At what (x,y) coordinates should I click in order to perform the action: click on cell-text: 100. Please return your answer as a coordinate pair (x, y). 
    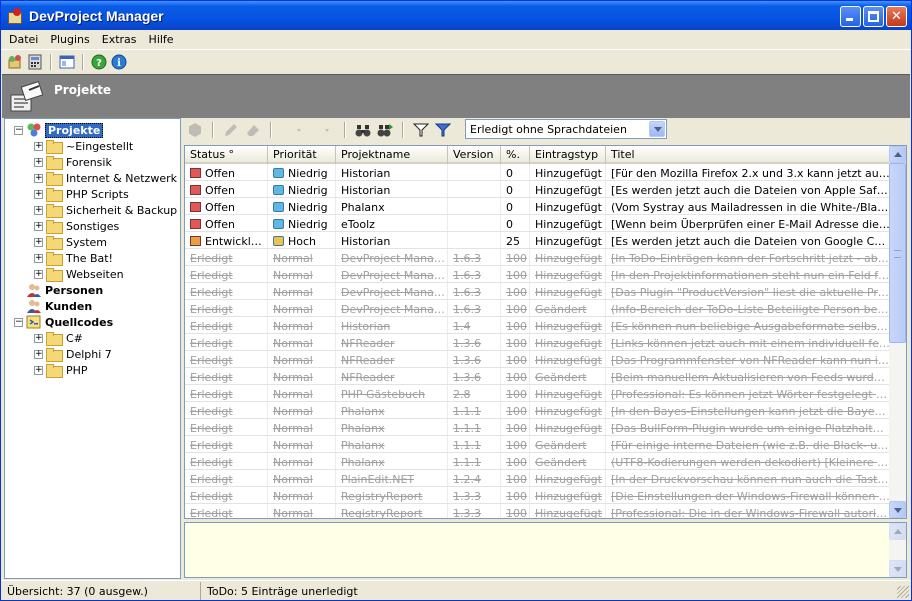
    Looking at the image, I should click on (516, 394).